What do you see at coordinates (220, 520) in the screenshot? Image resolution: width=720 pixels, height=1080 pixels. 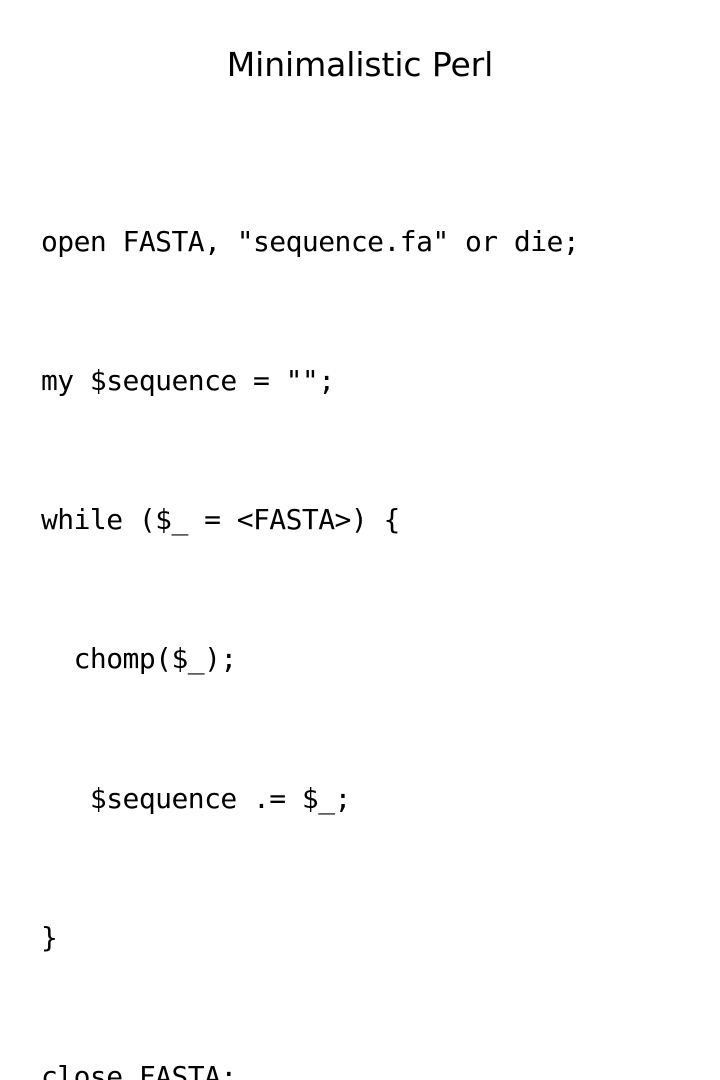 I see `code-line: while ($_ = <FASTA>) {` at bounding box center [220, 520].